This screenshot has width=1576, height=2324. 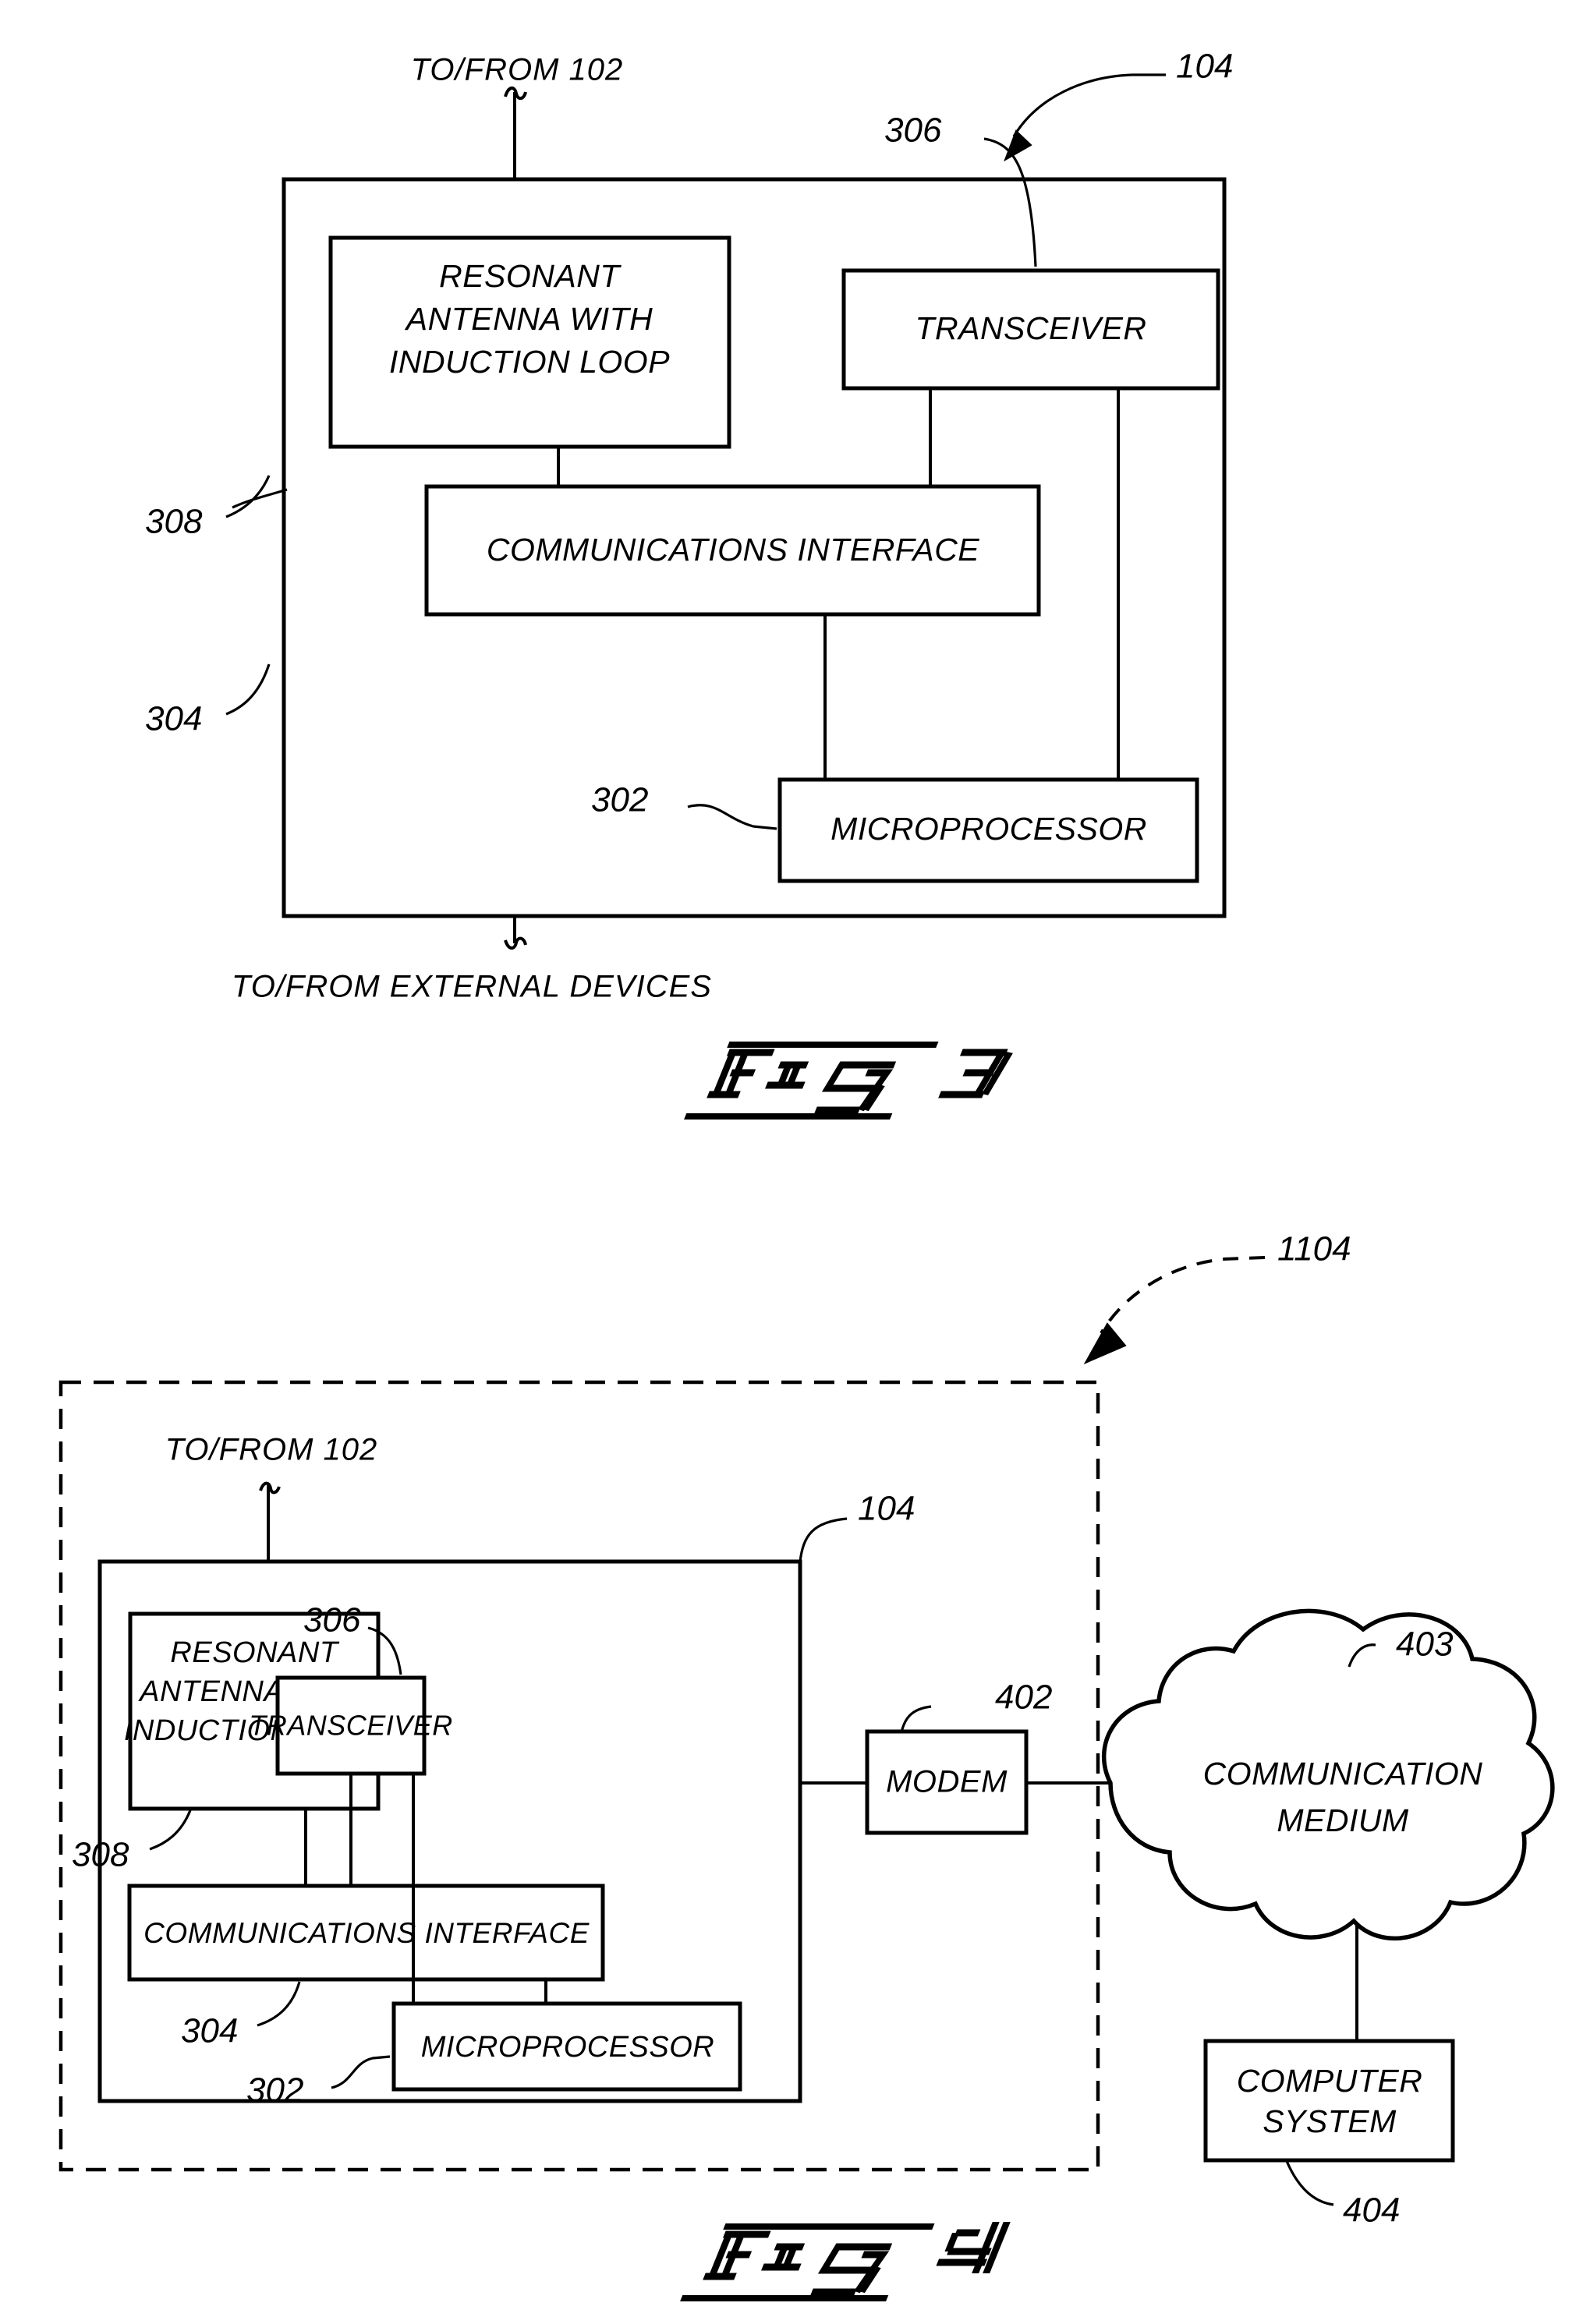 I want to click on transceiver-label-fig3: TRANSCEIVER, so click(x=1030, y=328).